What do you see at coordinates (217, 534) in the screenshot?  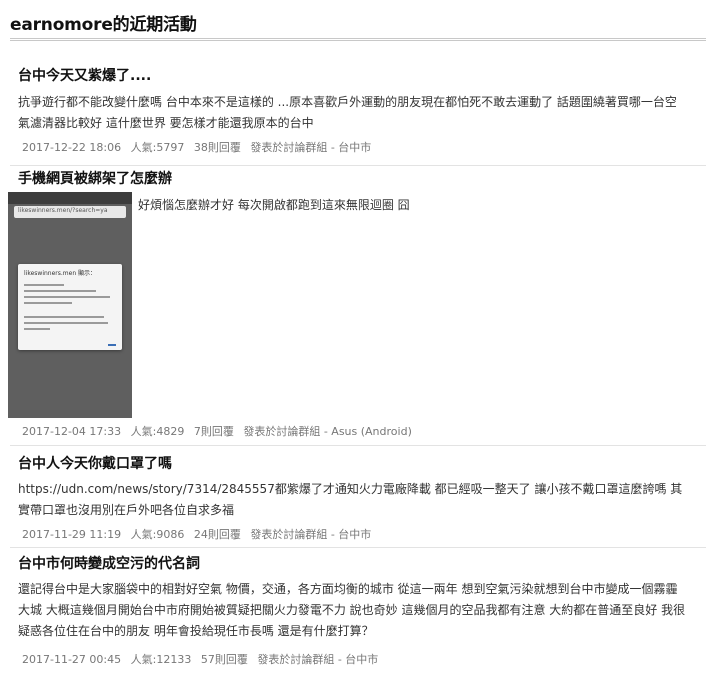 I see `post-replies: 24則回覆` at bounding box center [217, 534].